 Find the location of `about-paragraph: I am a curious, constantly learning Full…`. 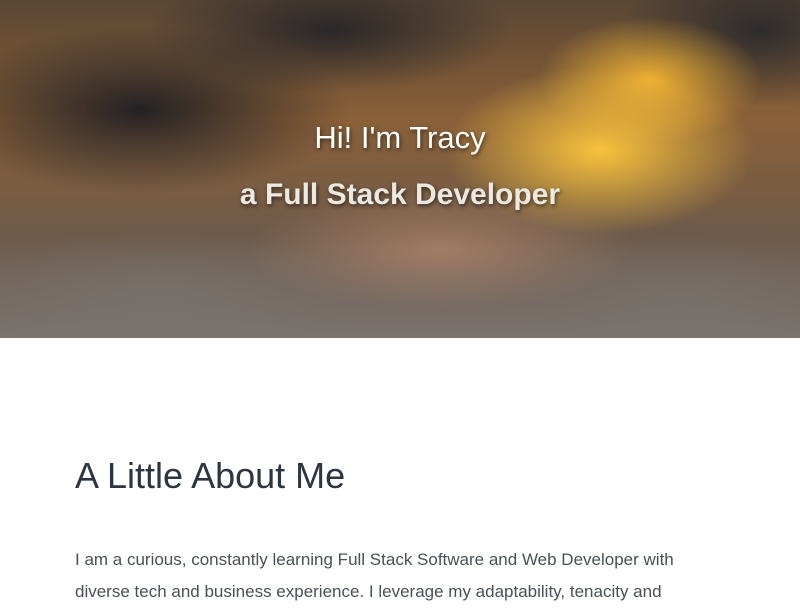

about-paragraph: I am a curious, constantly learning Full… is located at coordinates (374, 575).